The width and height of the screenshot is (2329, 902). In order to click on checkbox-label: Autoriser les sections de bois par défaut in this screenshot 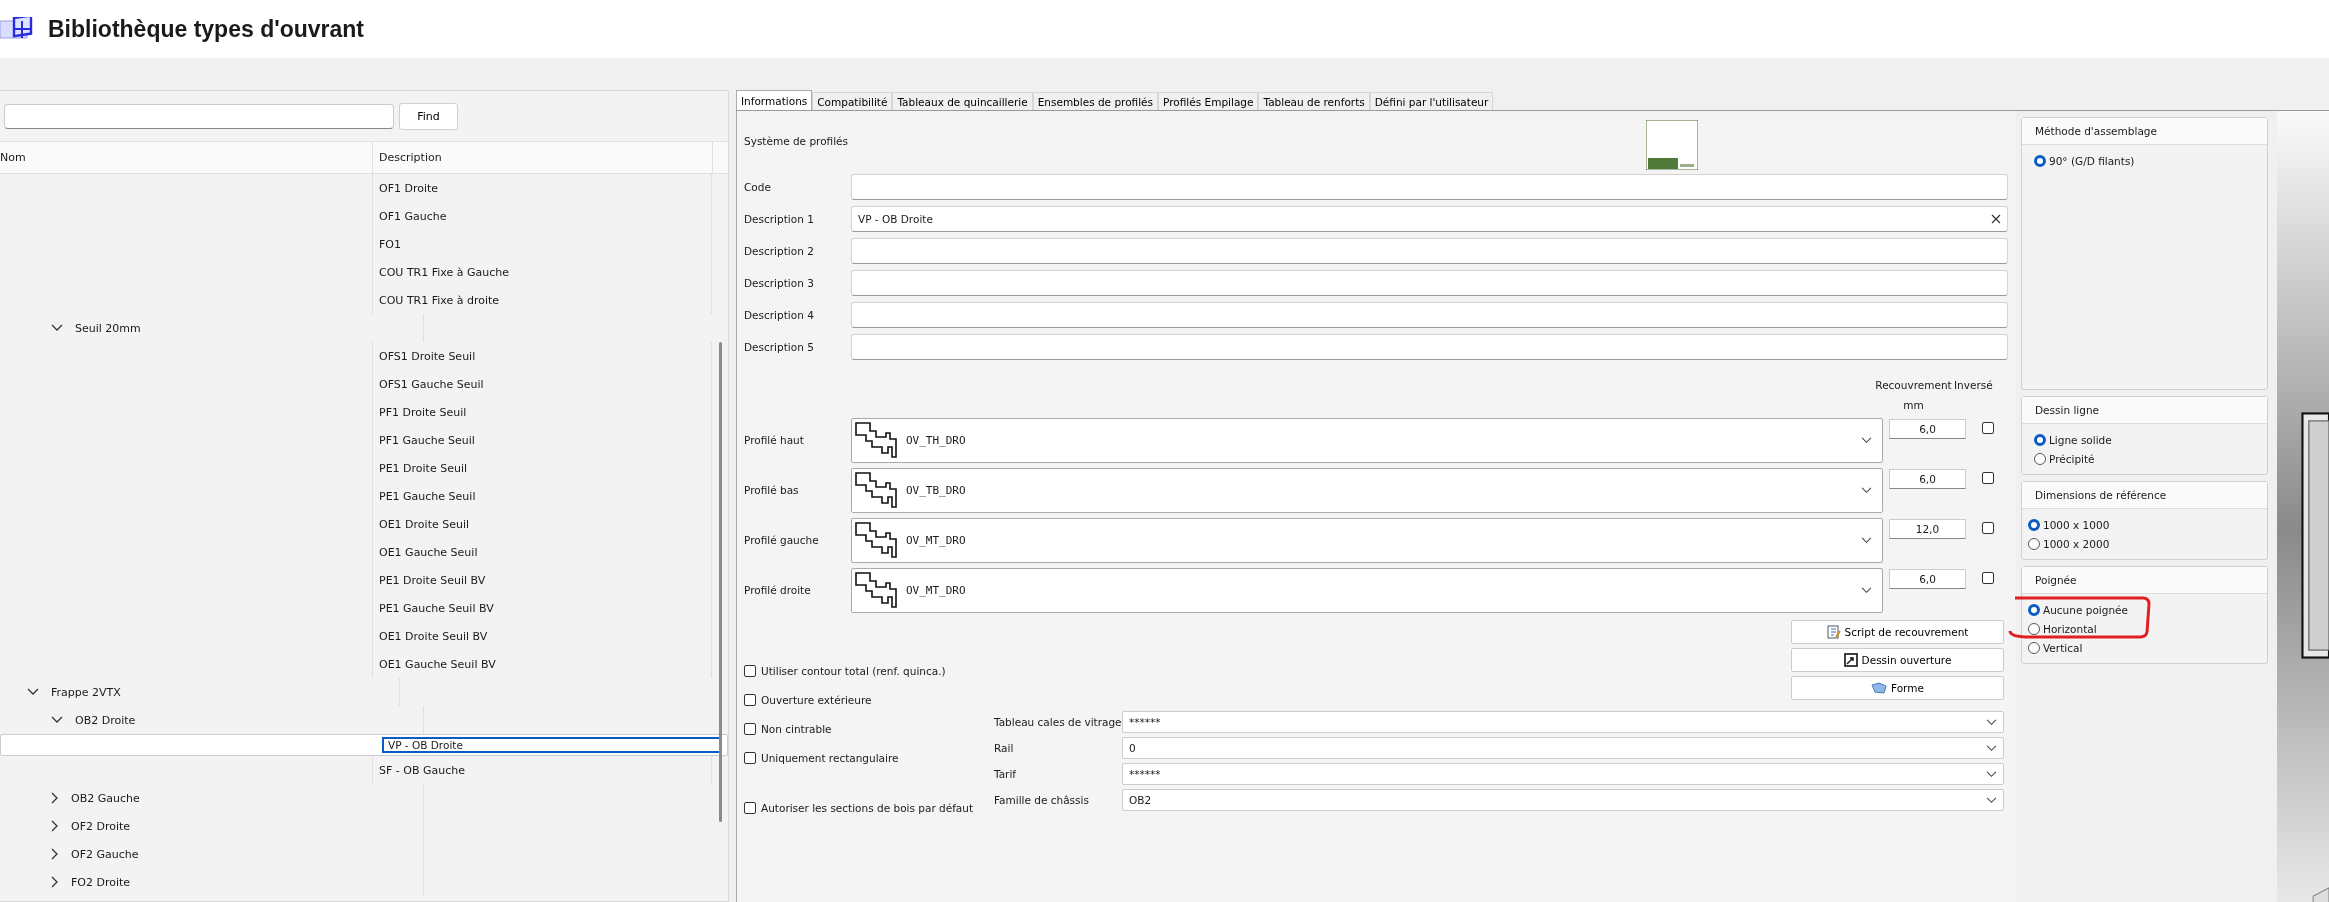, I will do `click(867, 807)`.